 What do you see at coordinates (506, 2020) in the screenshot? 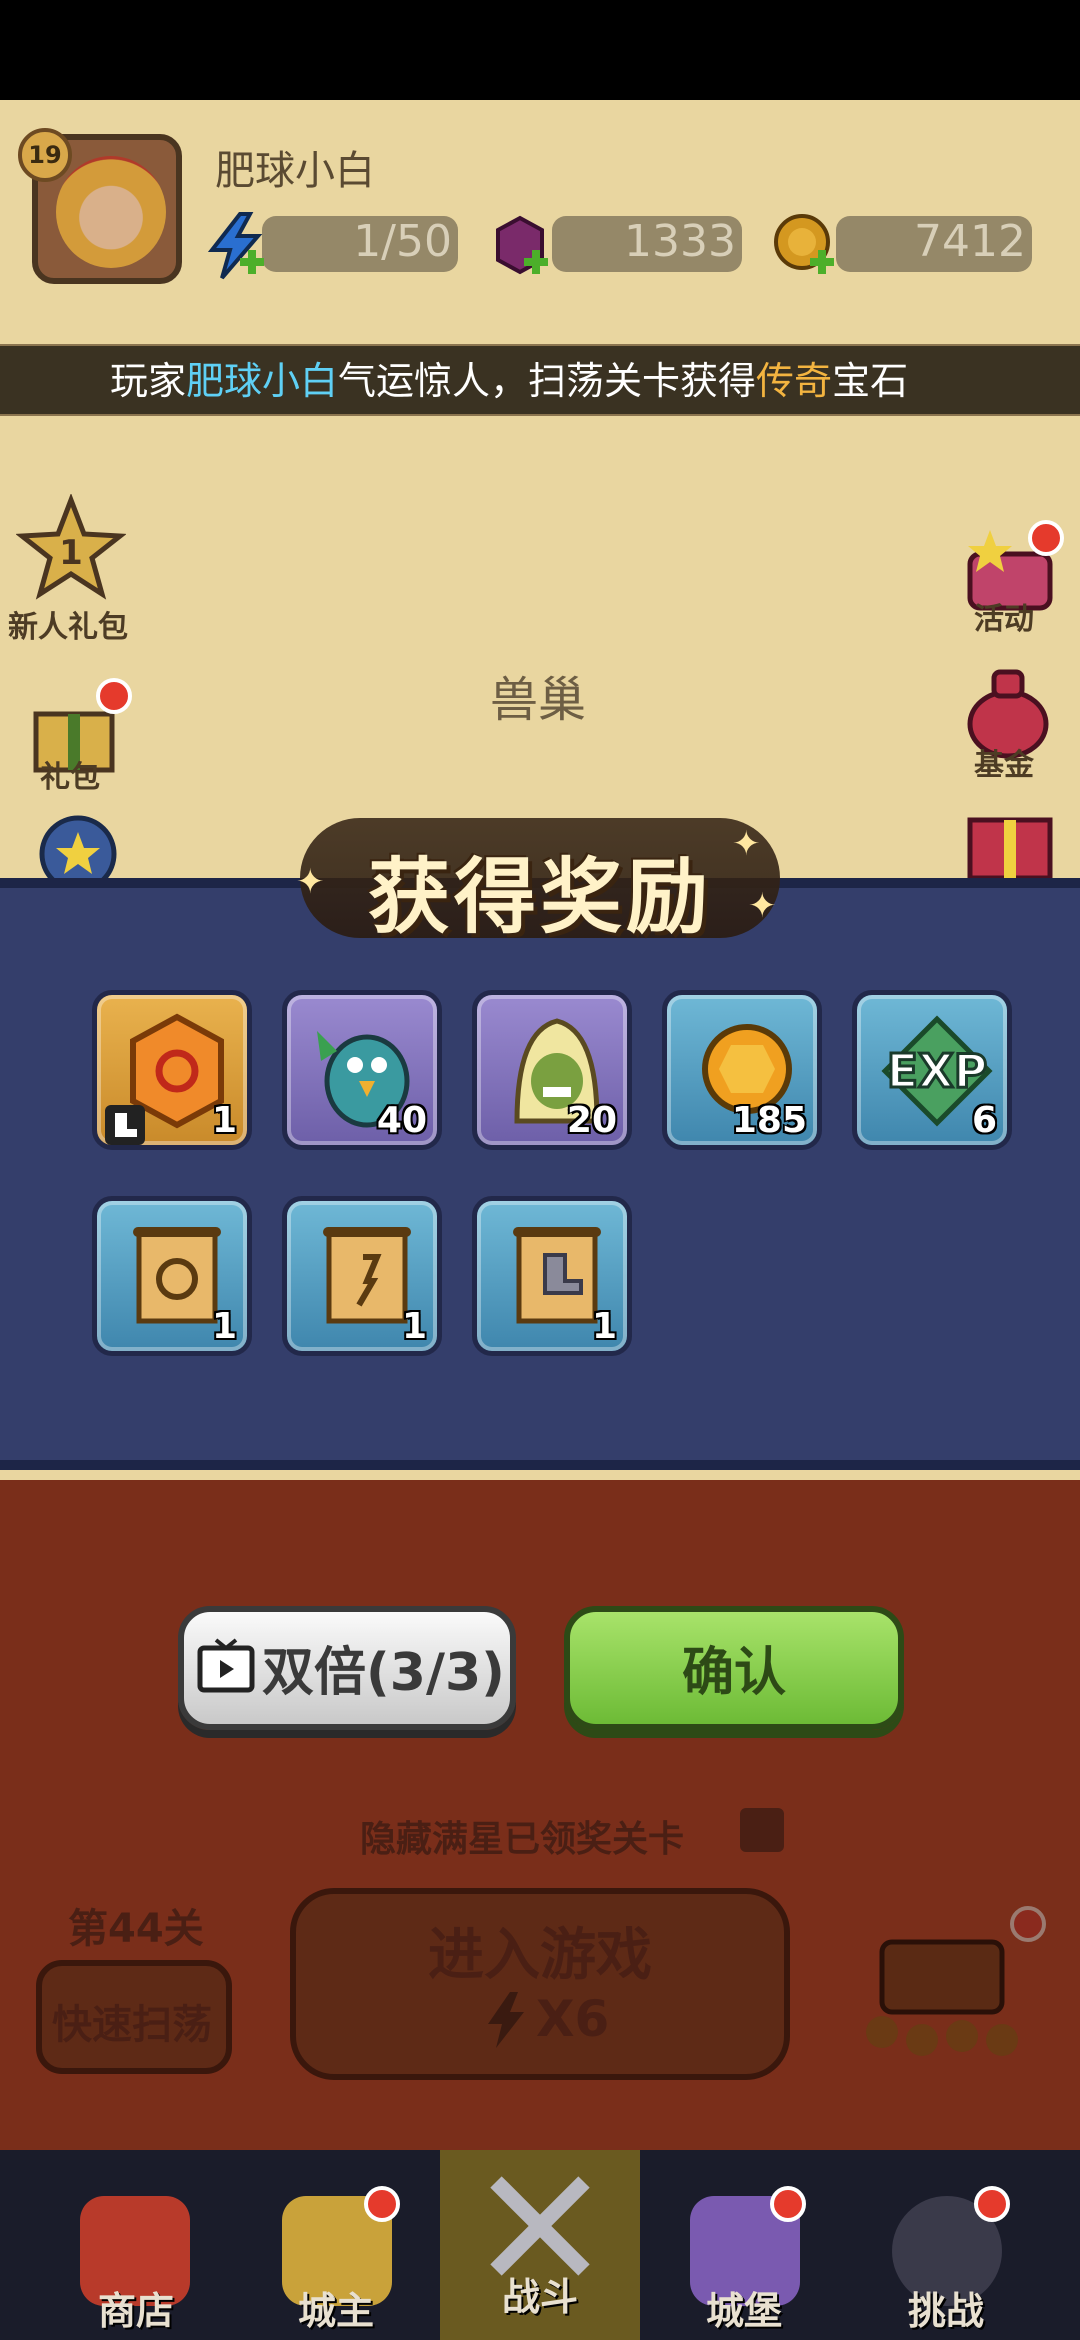
I see `cost-lightning-icon` at bounding box center [506, 2020].